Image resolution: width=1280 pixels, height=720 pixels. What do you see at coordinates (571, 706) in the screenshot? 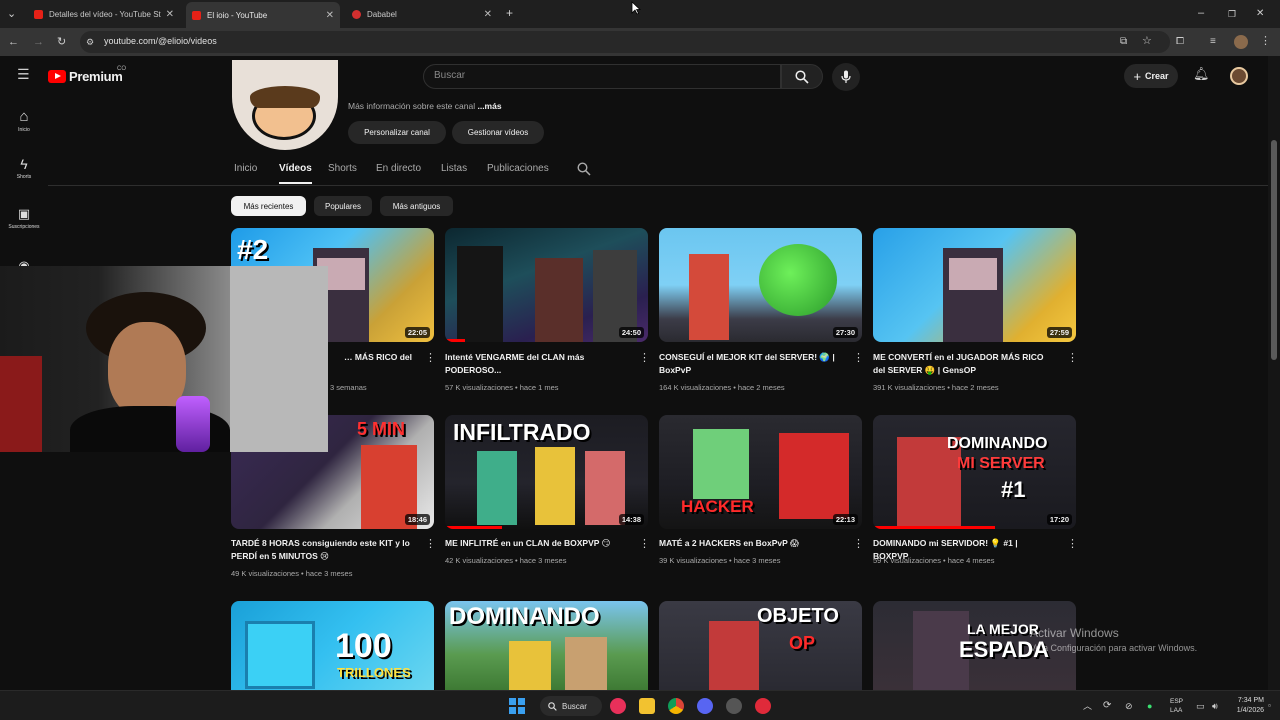
I see `taskbar-search: Buscar` at bounding box center [571, 706].